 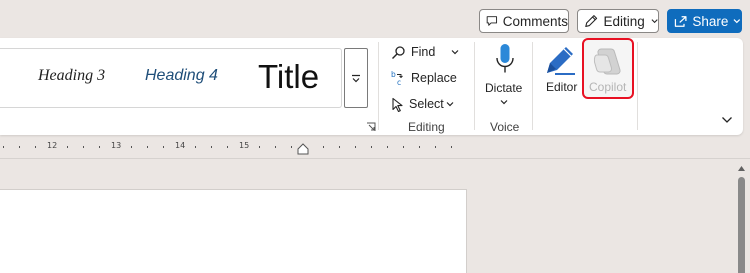 What do you see at coordinates (504, 88) in the screenshot?
I see `dictate-label: Dictate` at bounding box center [504, 88].